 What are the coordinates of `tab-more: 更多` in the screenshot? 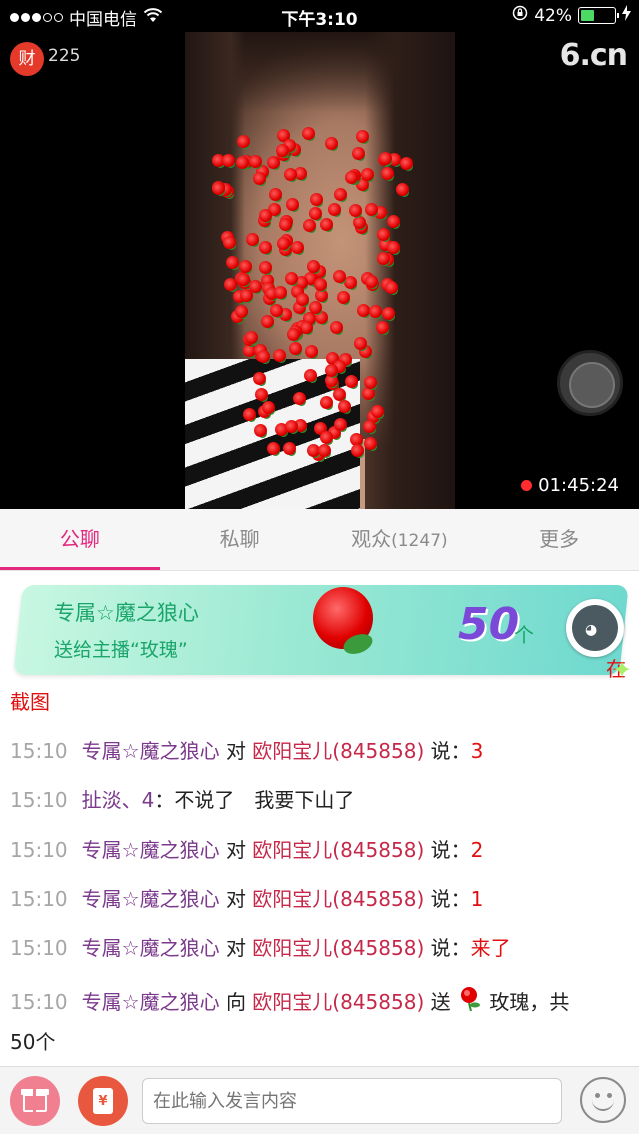 It's located at (559, 539).